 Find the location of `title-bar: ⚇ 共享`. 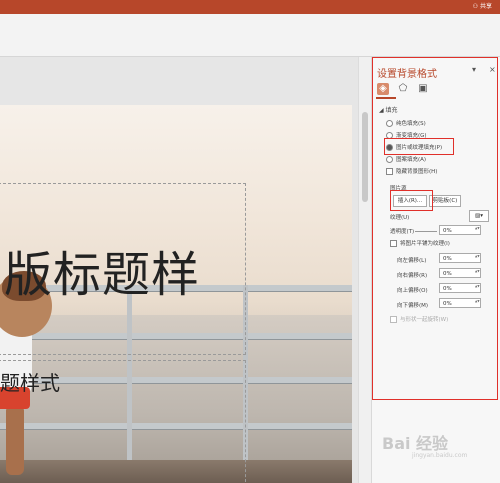

title-bar: ⚇ 共享 is located at coordinates (250, 7).